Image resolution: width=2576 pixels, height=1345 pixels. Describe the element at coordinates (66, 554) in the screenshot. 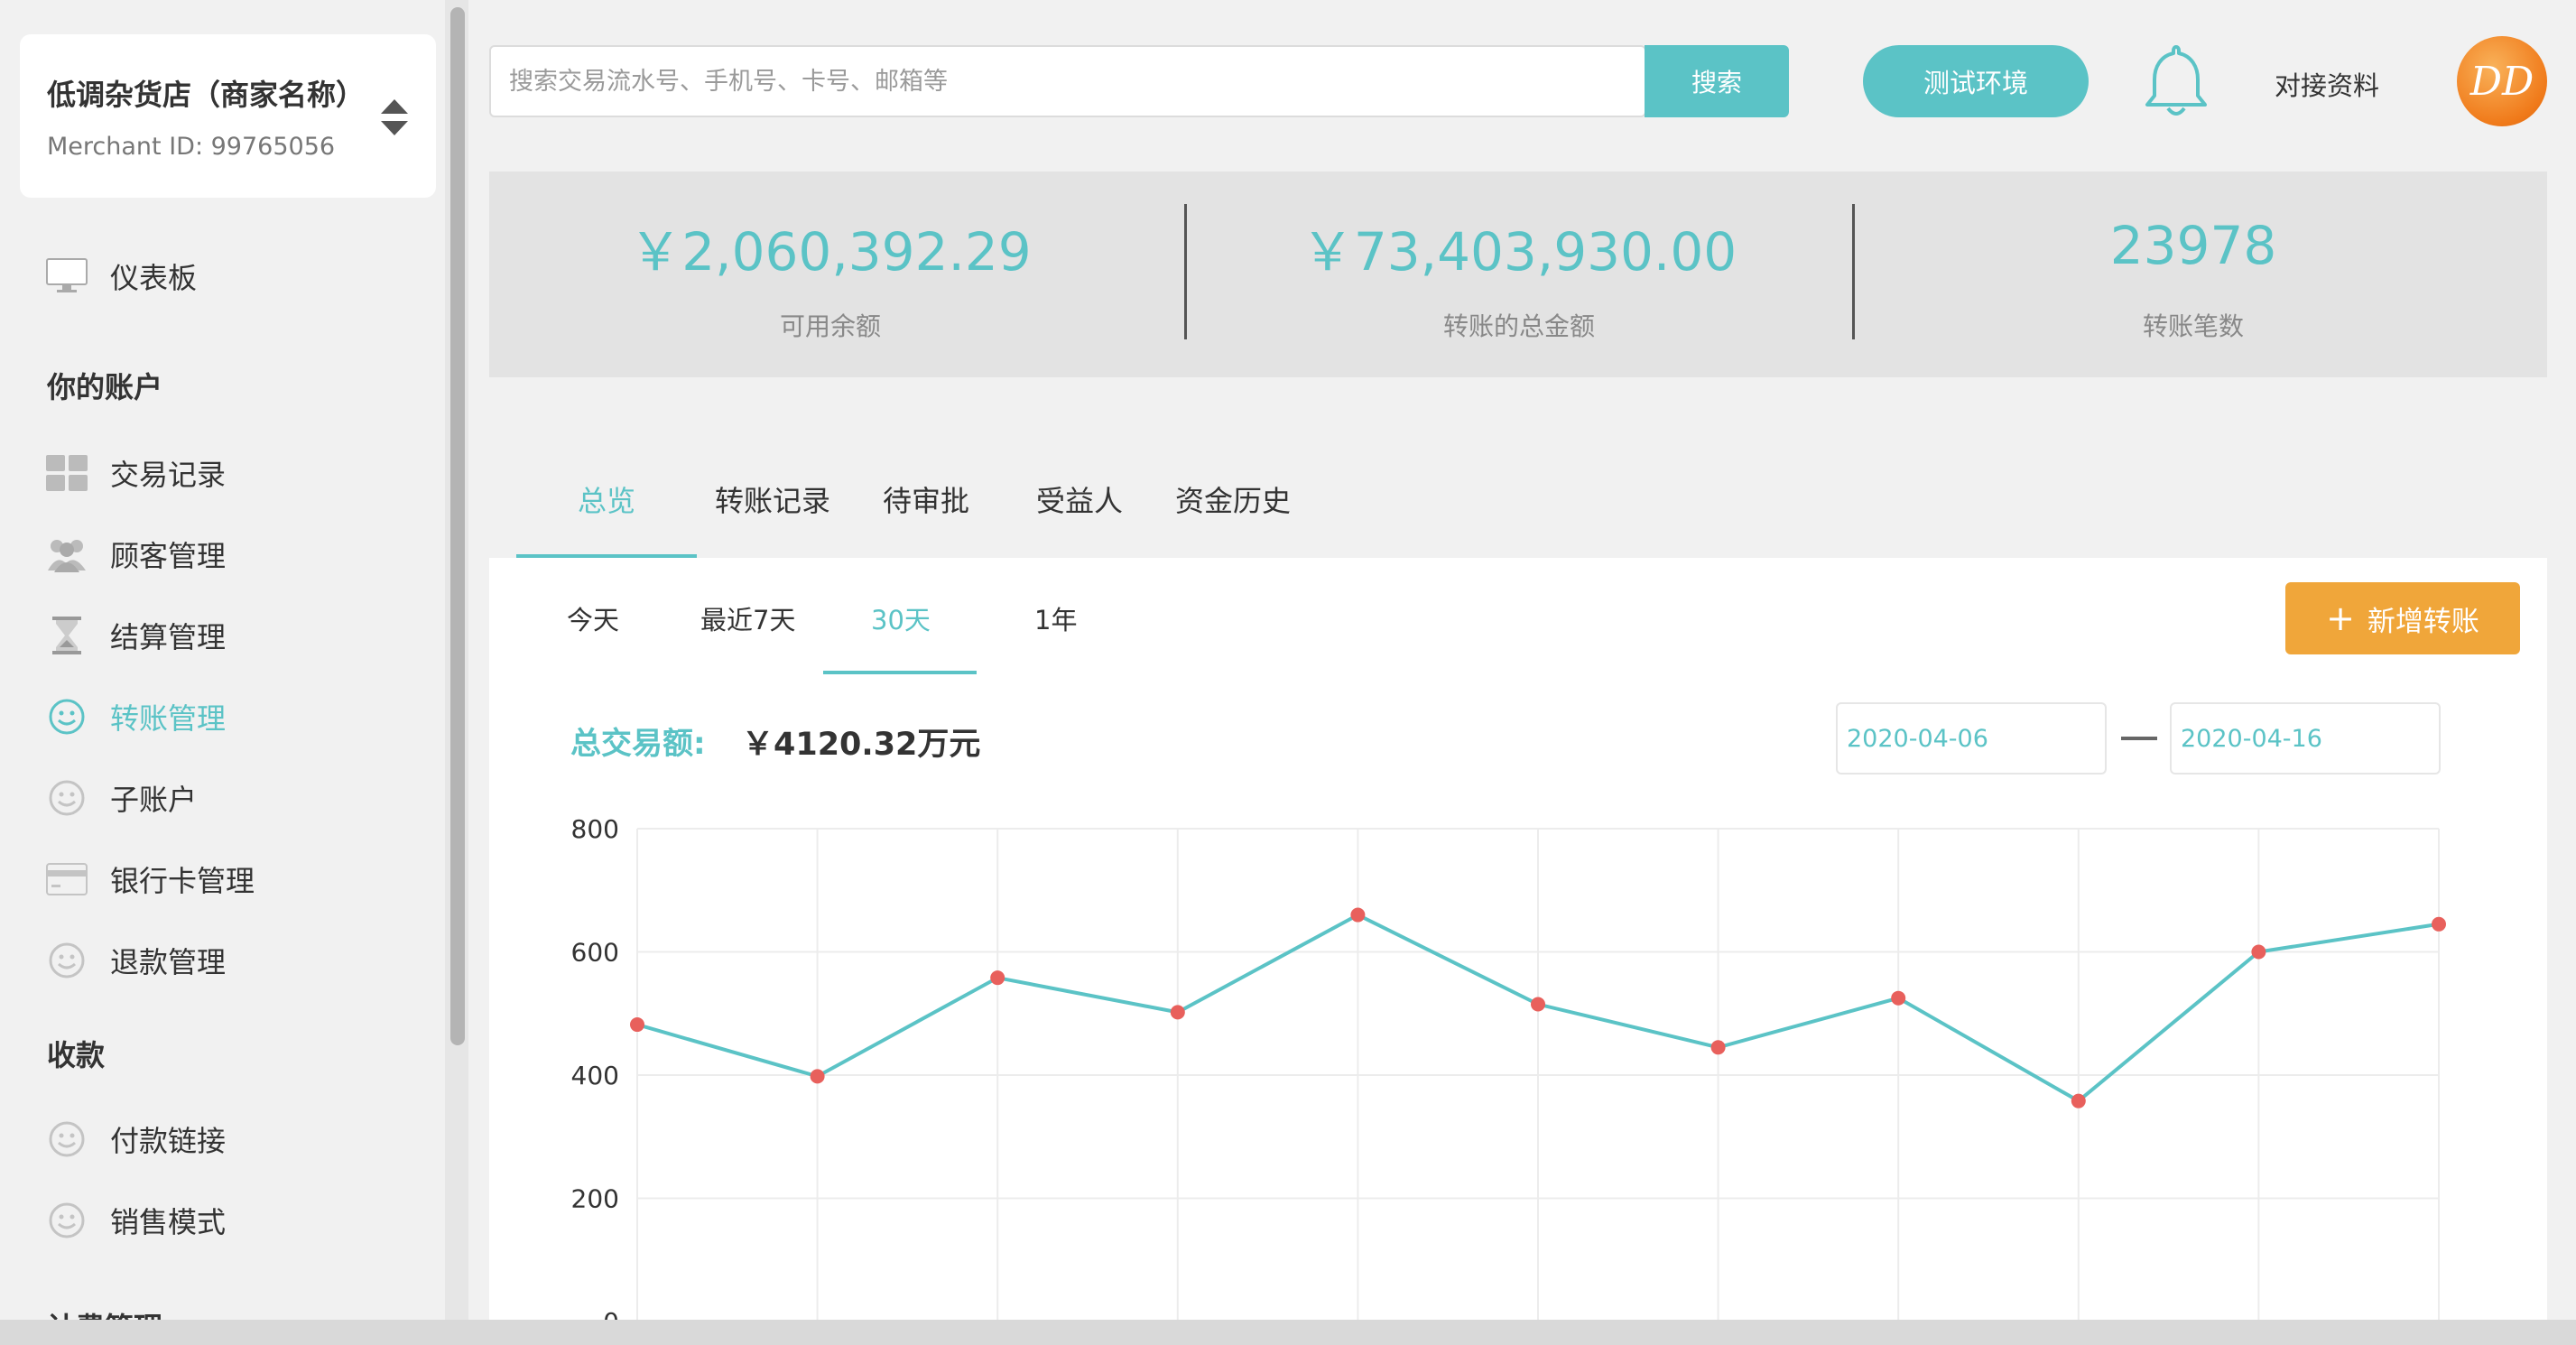

I see `users-icon` at that location.